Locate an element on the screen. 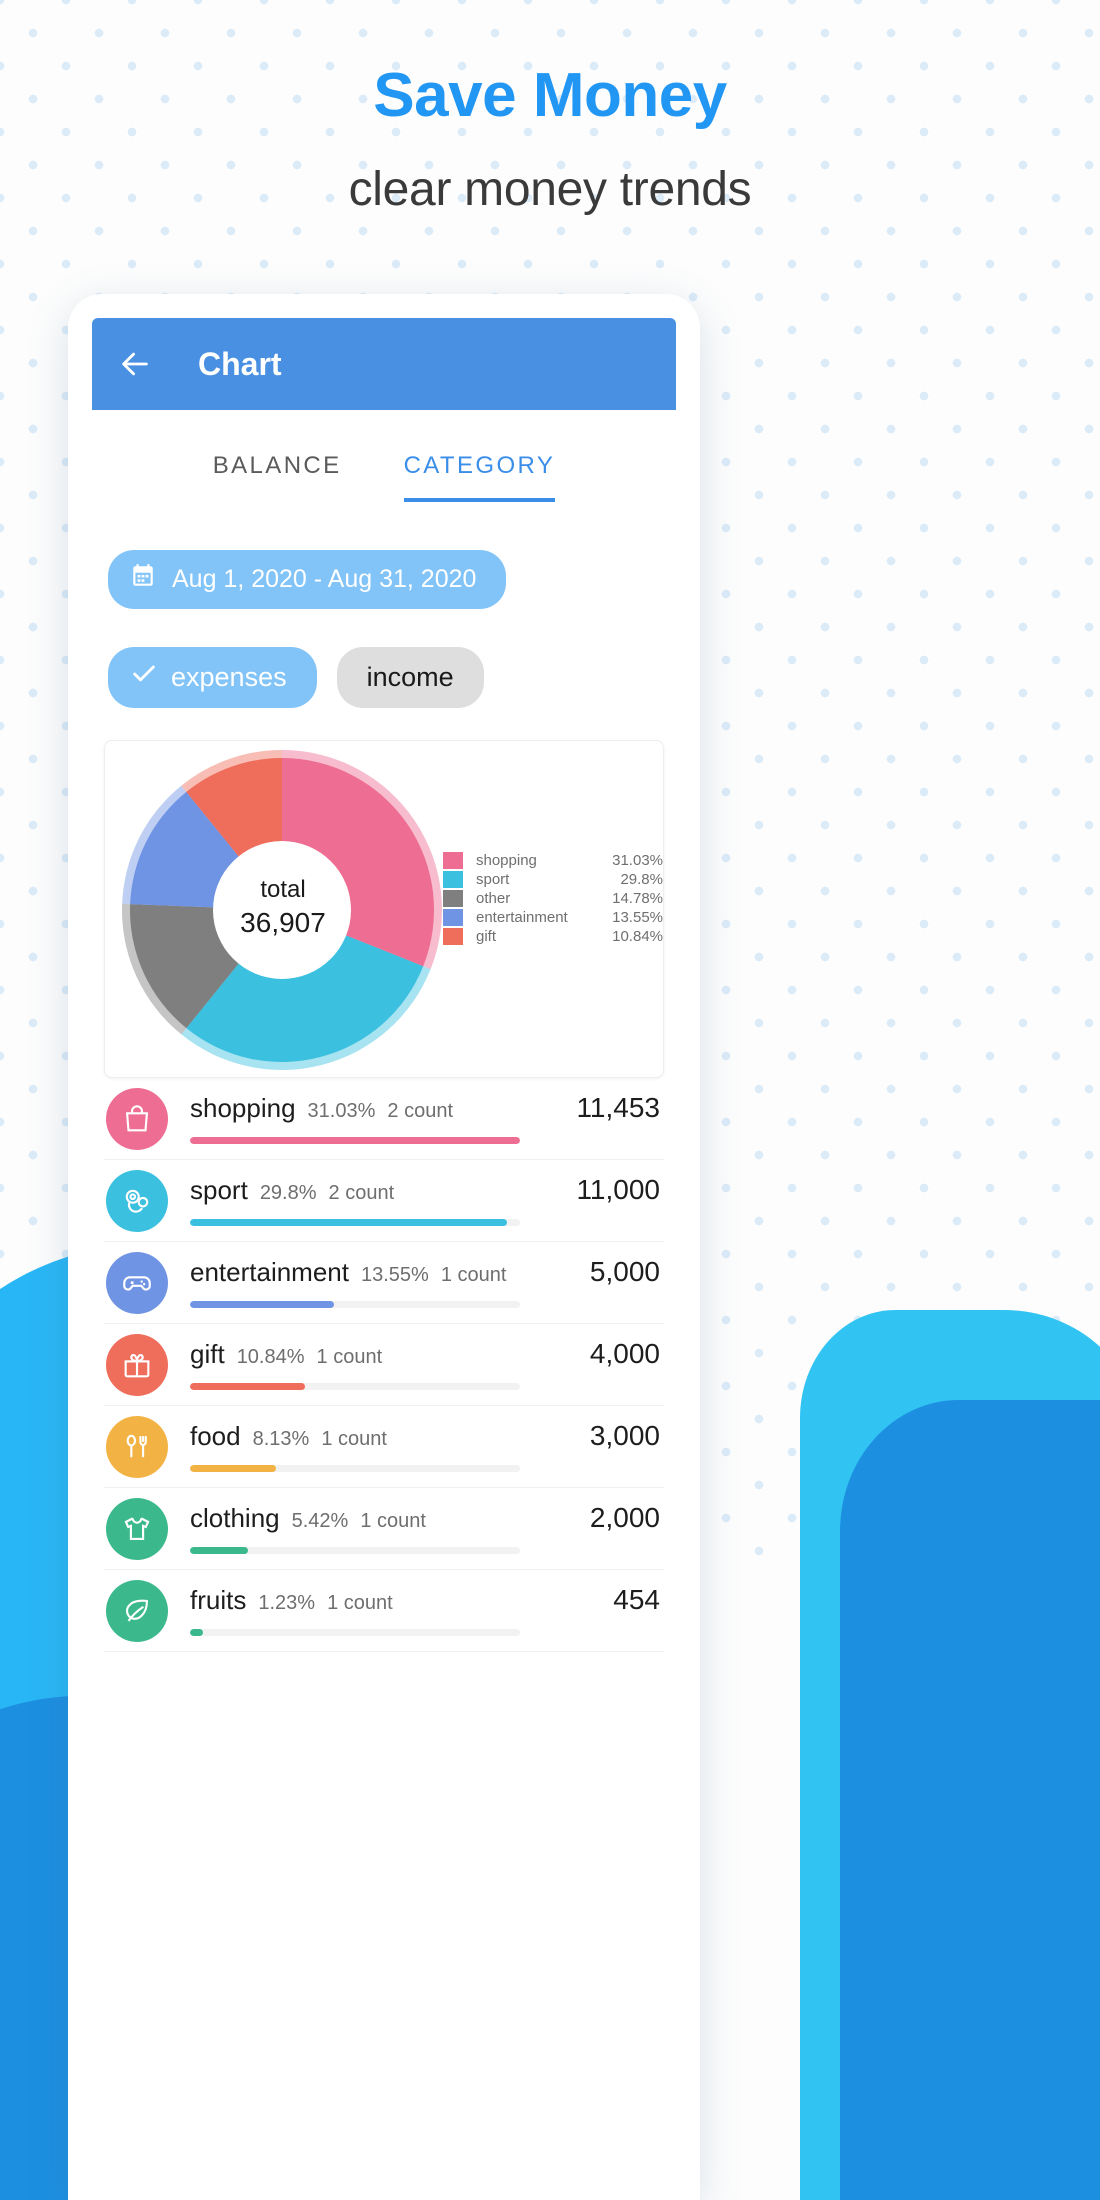 Image resolution: width=1100 pixels, height=2200 pixels. donut-center-text: total 36,907 is located at coordinates (283, 907).